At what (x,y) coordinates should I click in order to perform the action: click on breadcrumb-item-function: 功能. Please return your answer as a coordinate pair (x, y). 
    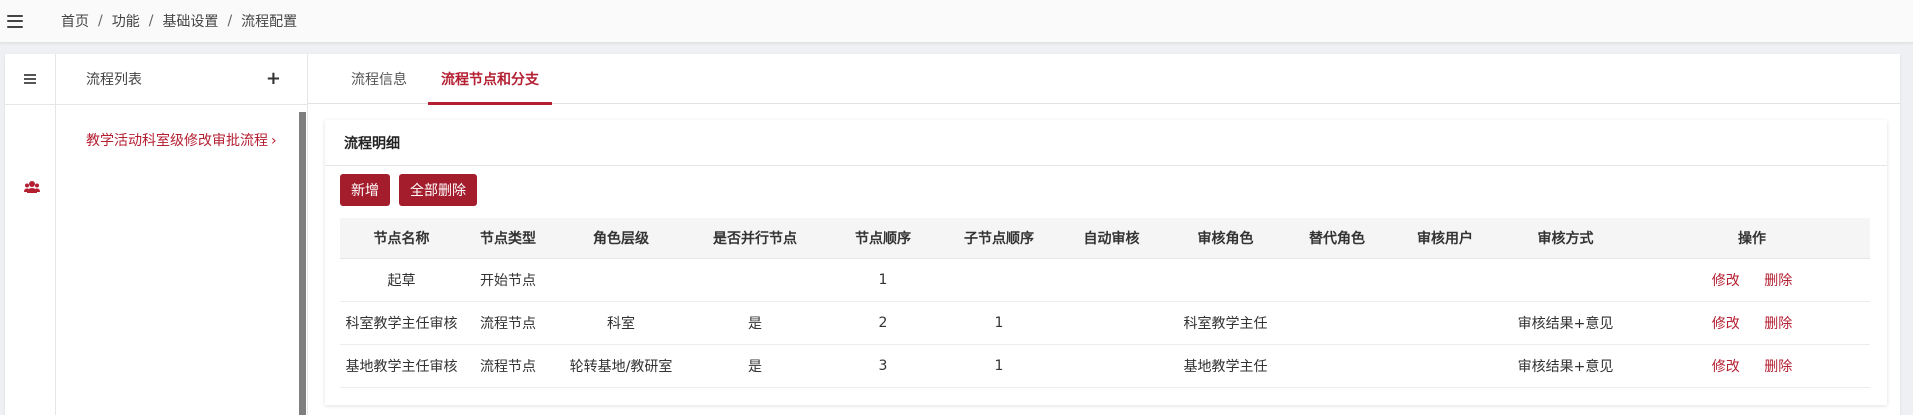
    Looking at the image, I should click on (126, 21).